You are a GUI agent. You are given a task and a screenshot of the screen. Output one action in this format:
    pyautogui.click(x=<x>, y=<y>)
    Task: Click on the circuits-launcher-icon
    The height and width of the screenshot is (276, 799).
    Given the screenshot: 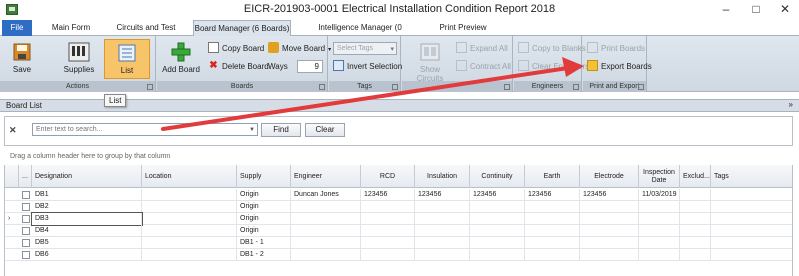 What is the action you would take?
    pyautogui.click(x=507, y=87)
    